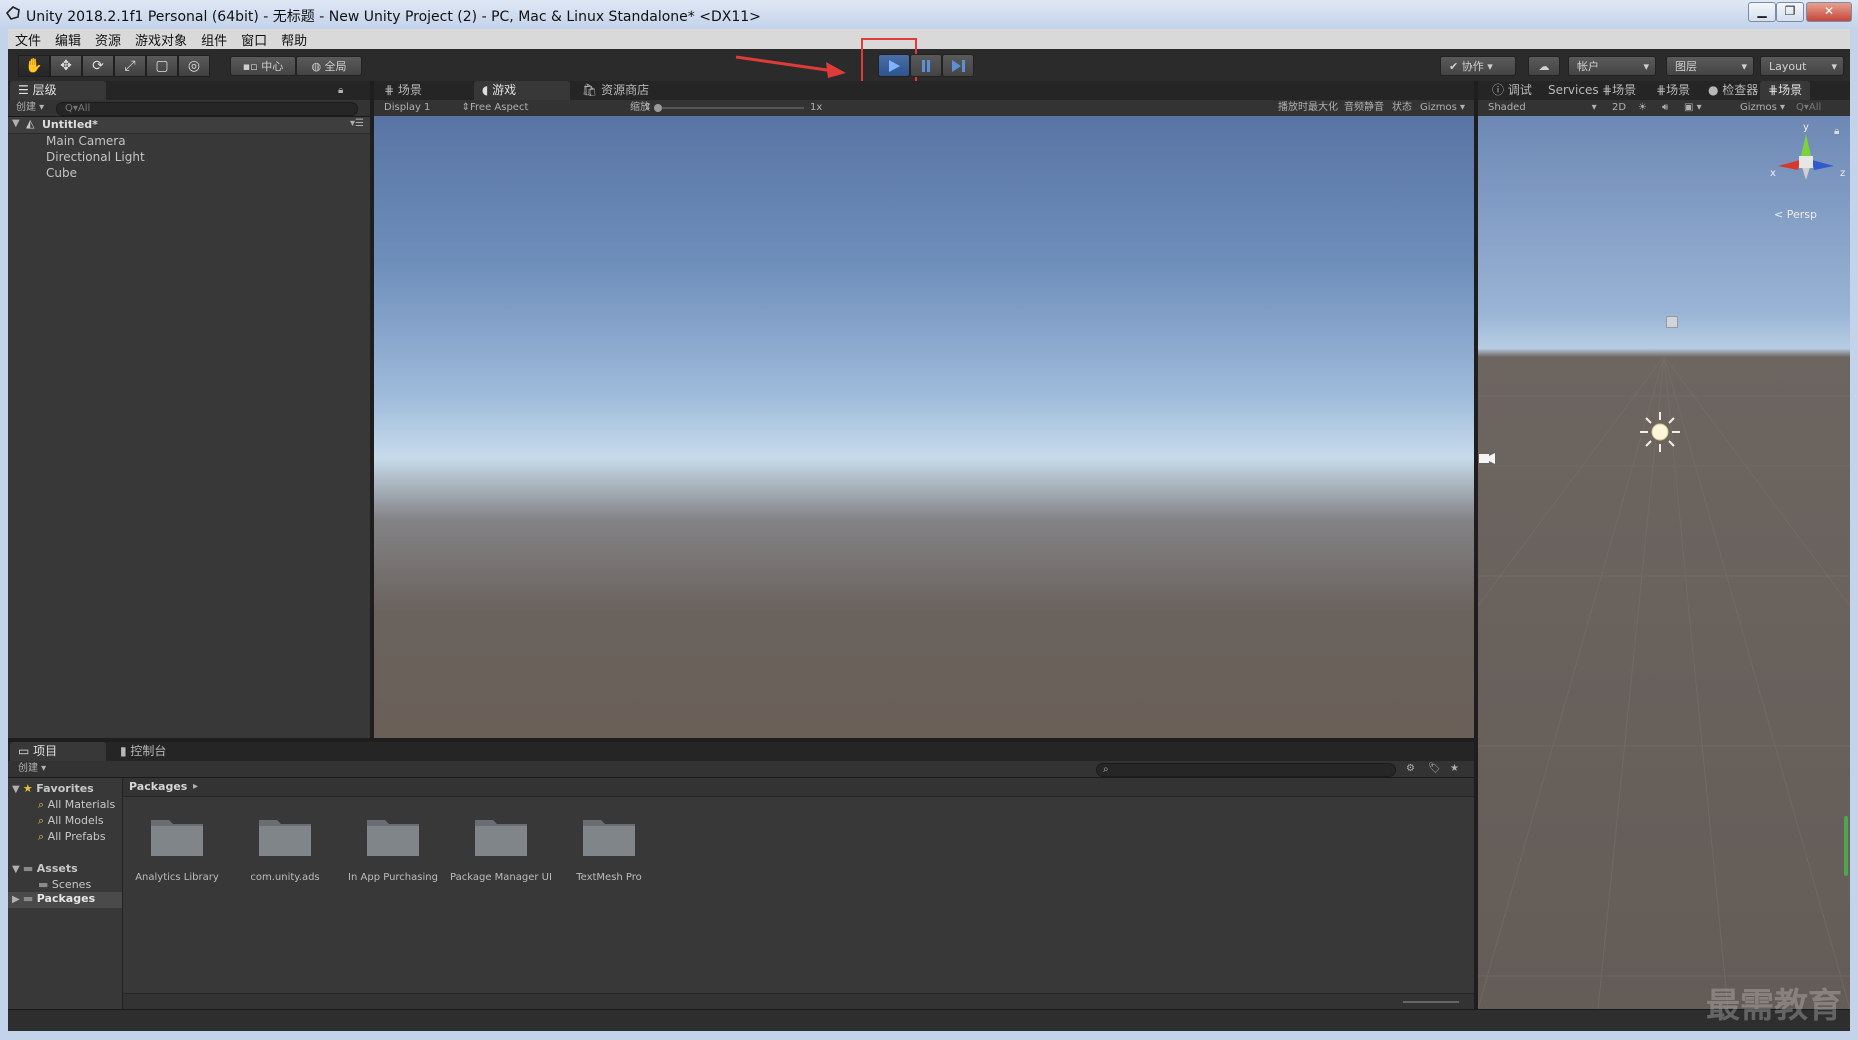  Describe the element at coordinates (32, 769) in the screenshot. I see `project-create-button: 创建 ▾` at that location.